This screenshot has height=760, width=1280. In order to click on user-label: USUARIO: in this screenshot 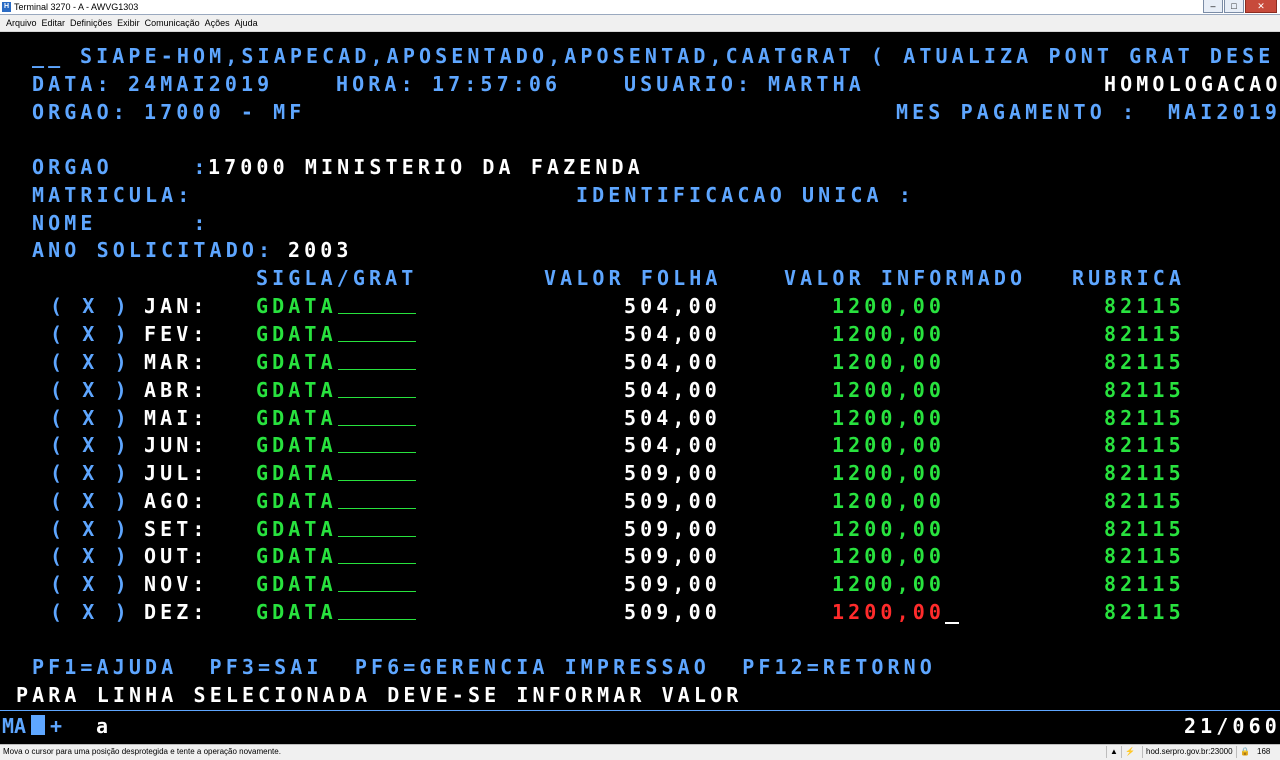, I will do `click(689, 84)`.